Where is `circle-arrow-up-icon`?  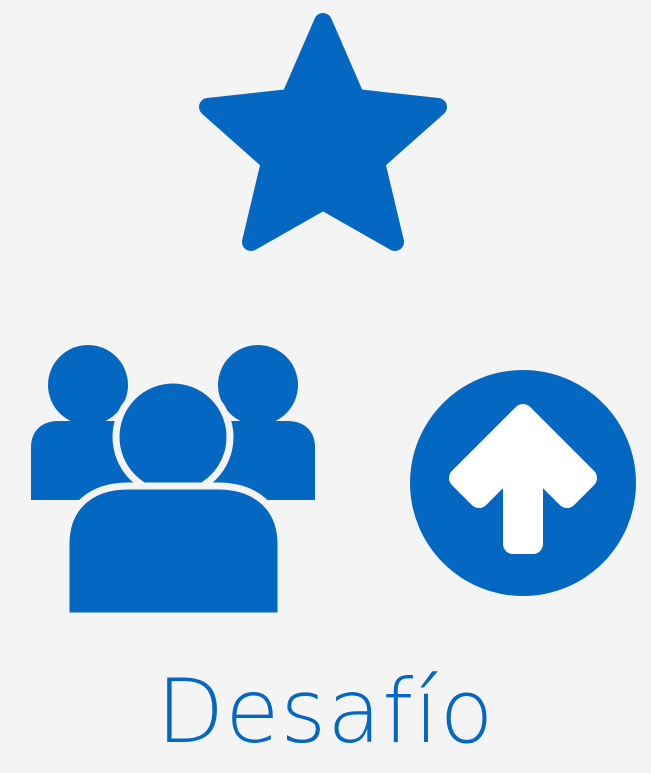 circle-arrow-up-icon is located at coordinates (523, 483).